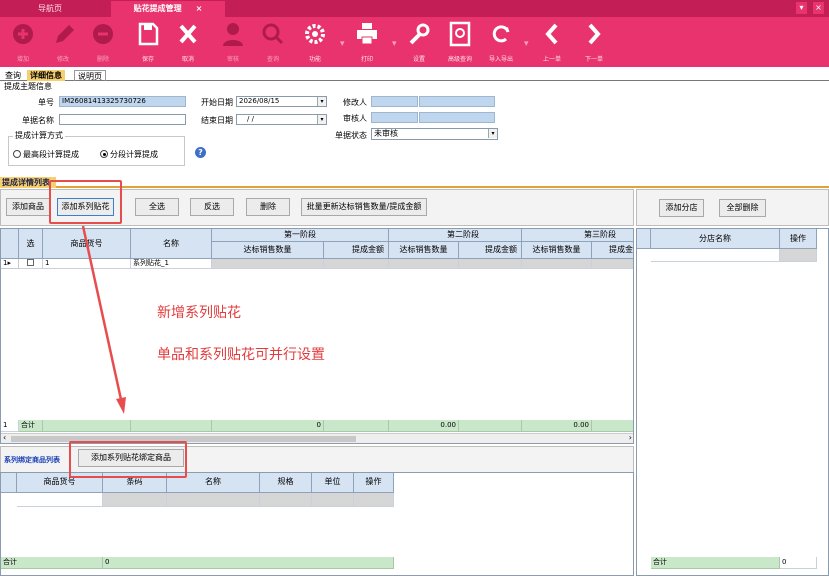  I want to click on annotation-new-series: 新增系列贴花, so click(199, 313).